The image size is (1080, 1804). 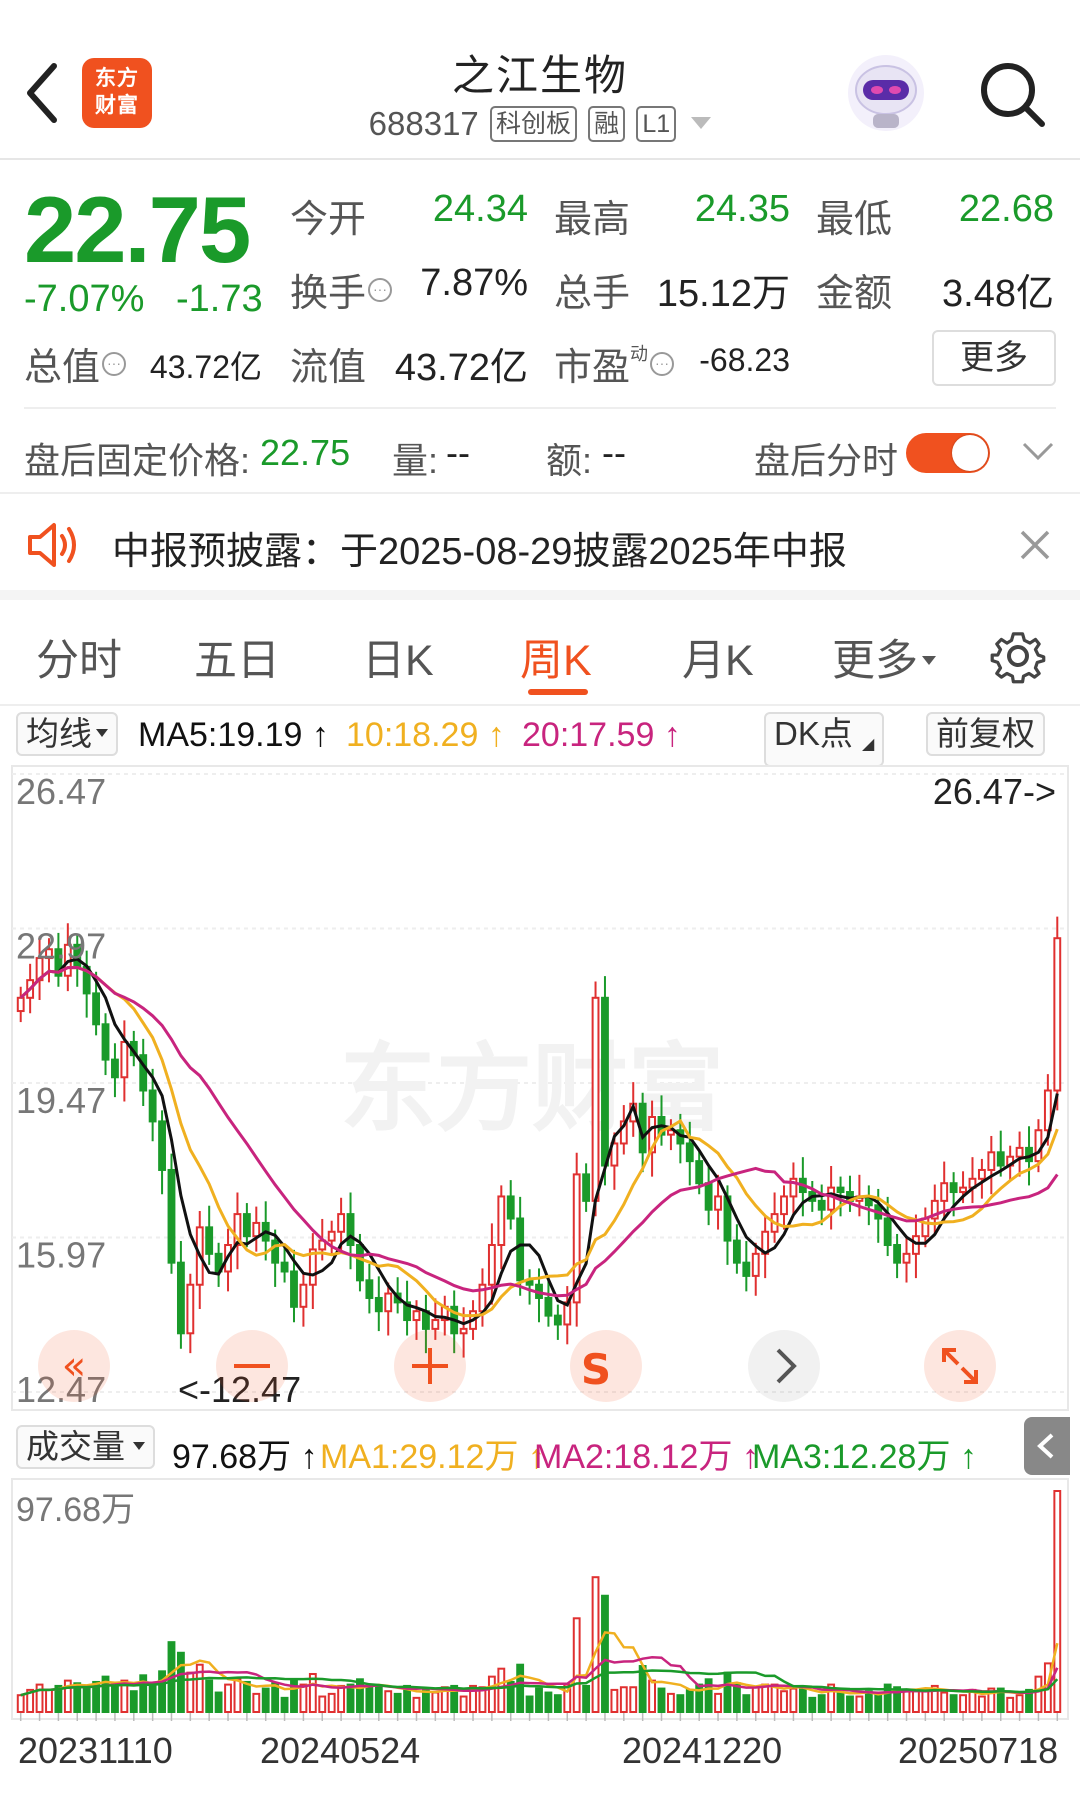 What do you see at coordinates (61, 1090) in the screenshot?
I see `price-axis-labels: 26.4722.9719.4715.9712.47` at bounding box center [61, 1090].